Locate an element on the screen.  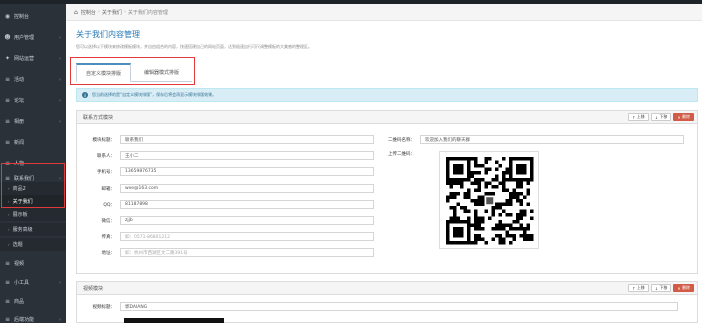
sidebar-subitem-label: 服务高级 is located at coordinates (22, 230).